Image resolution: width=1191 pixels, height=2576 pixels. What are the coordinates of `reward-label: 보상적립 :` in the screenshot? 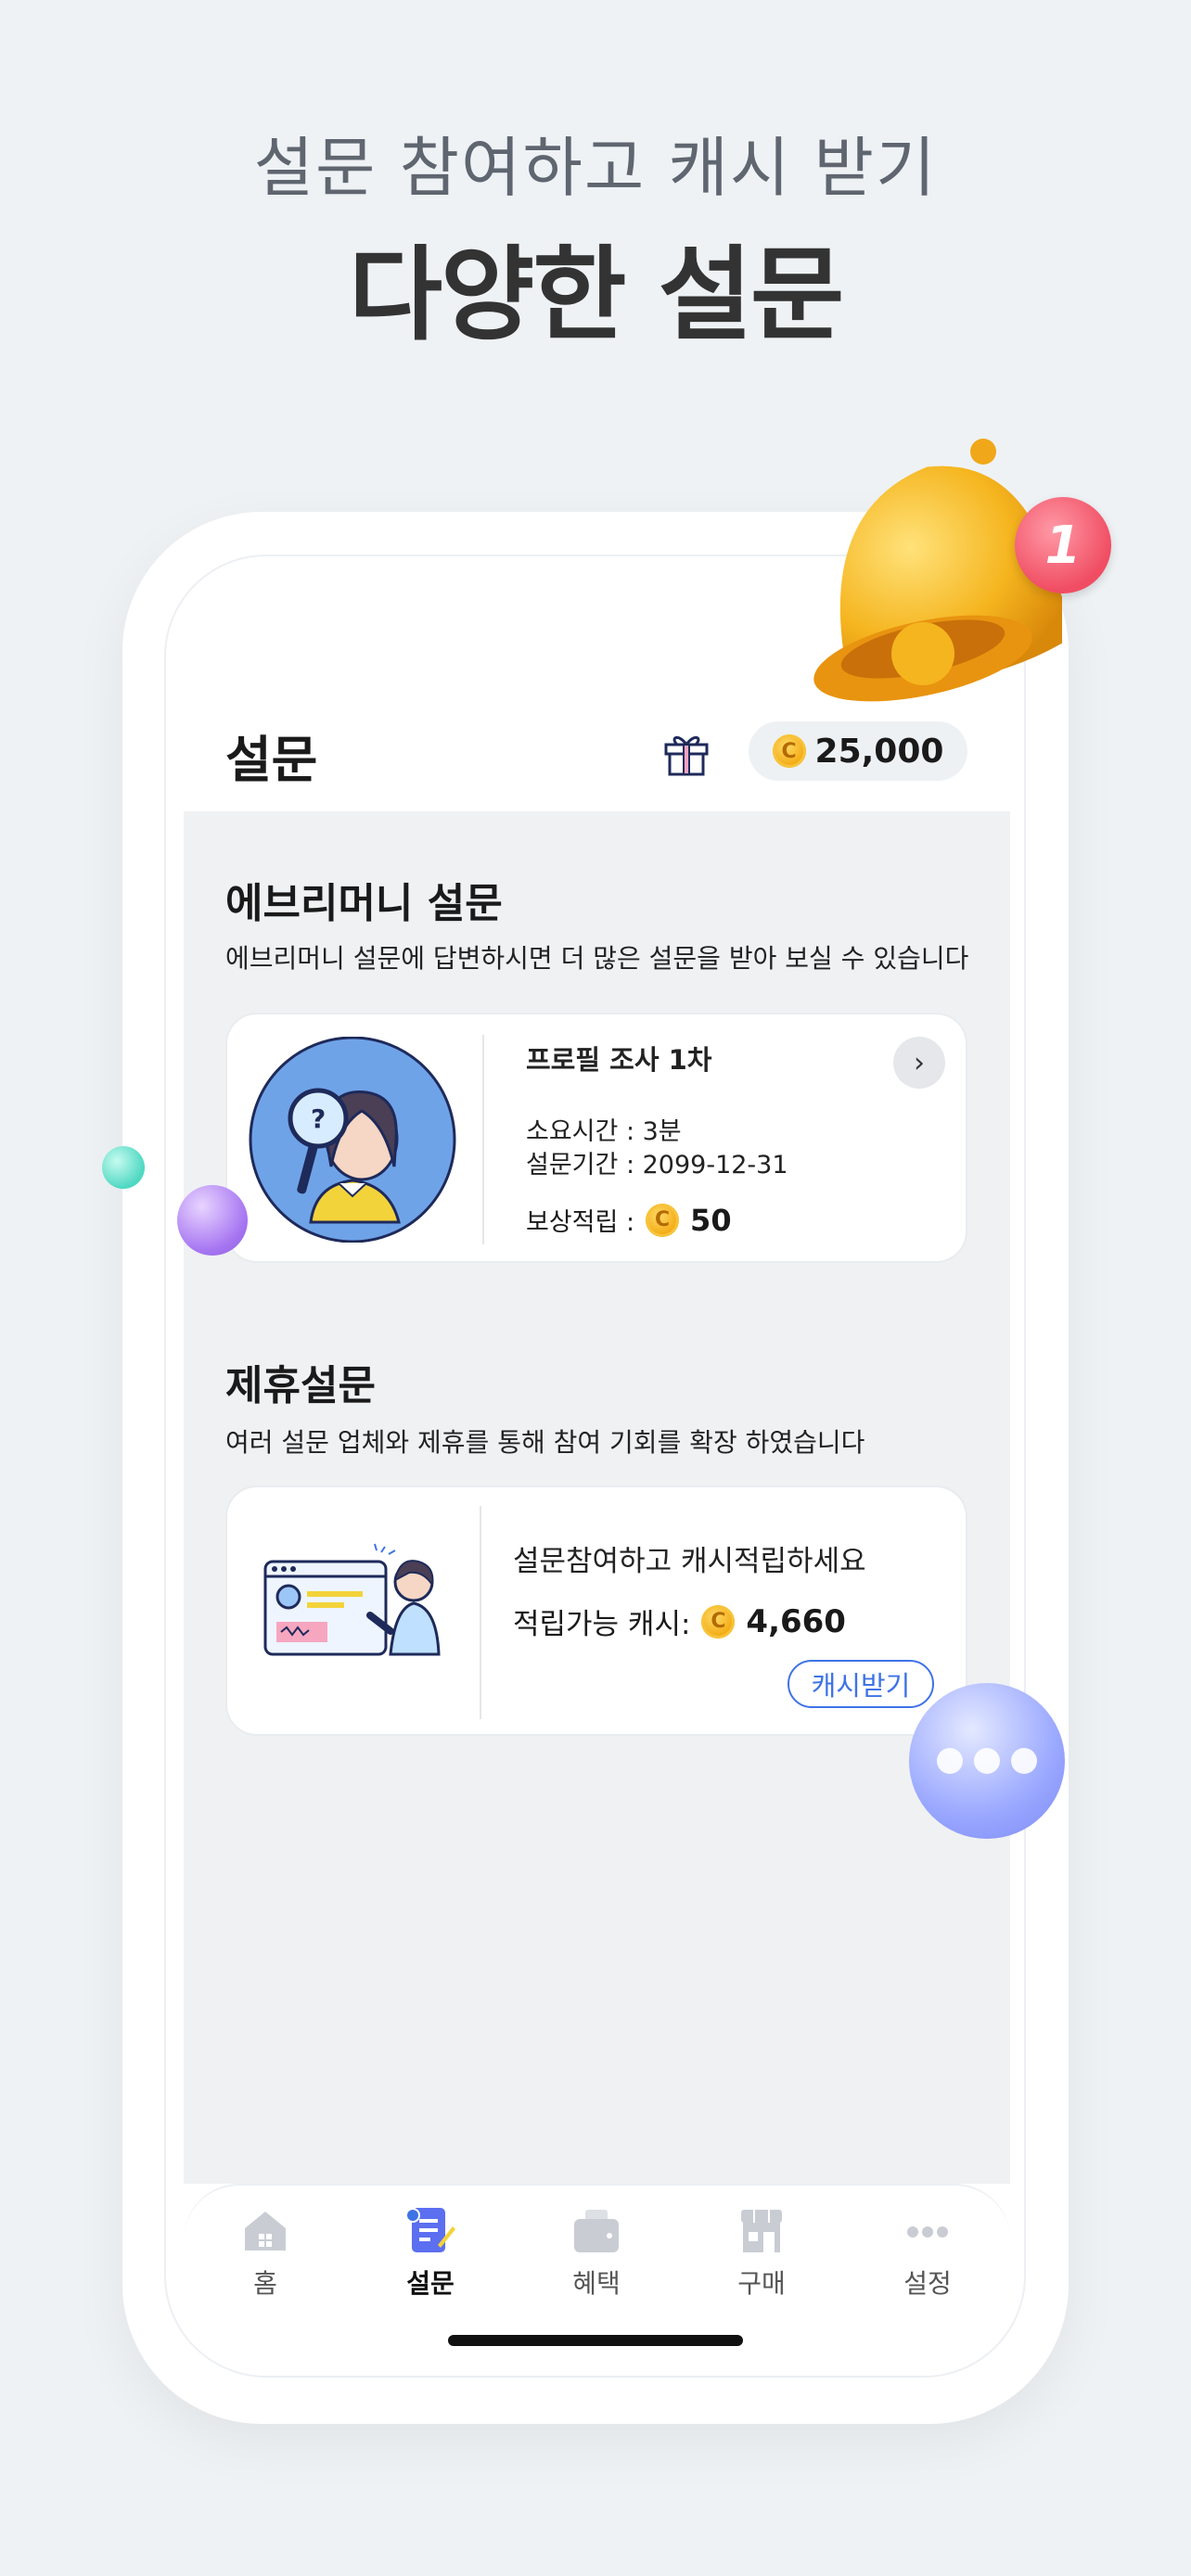 It's located at (580, 1223).